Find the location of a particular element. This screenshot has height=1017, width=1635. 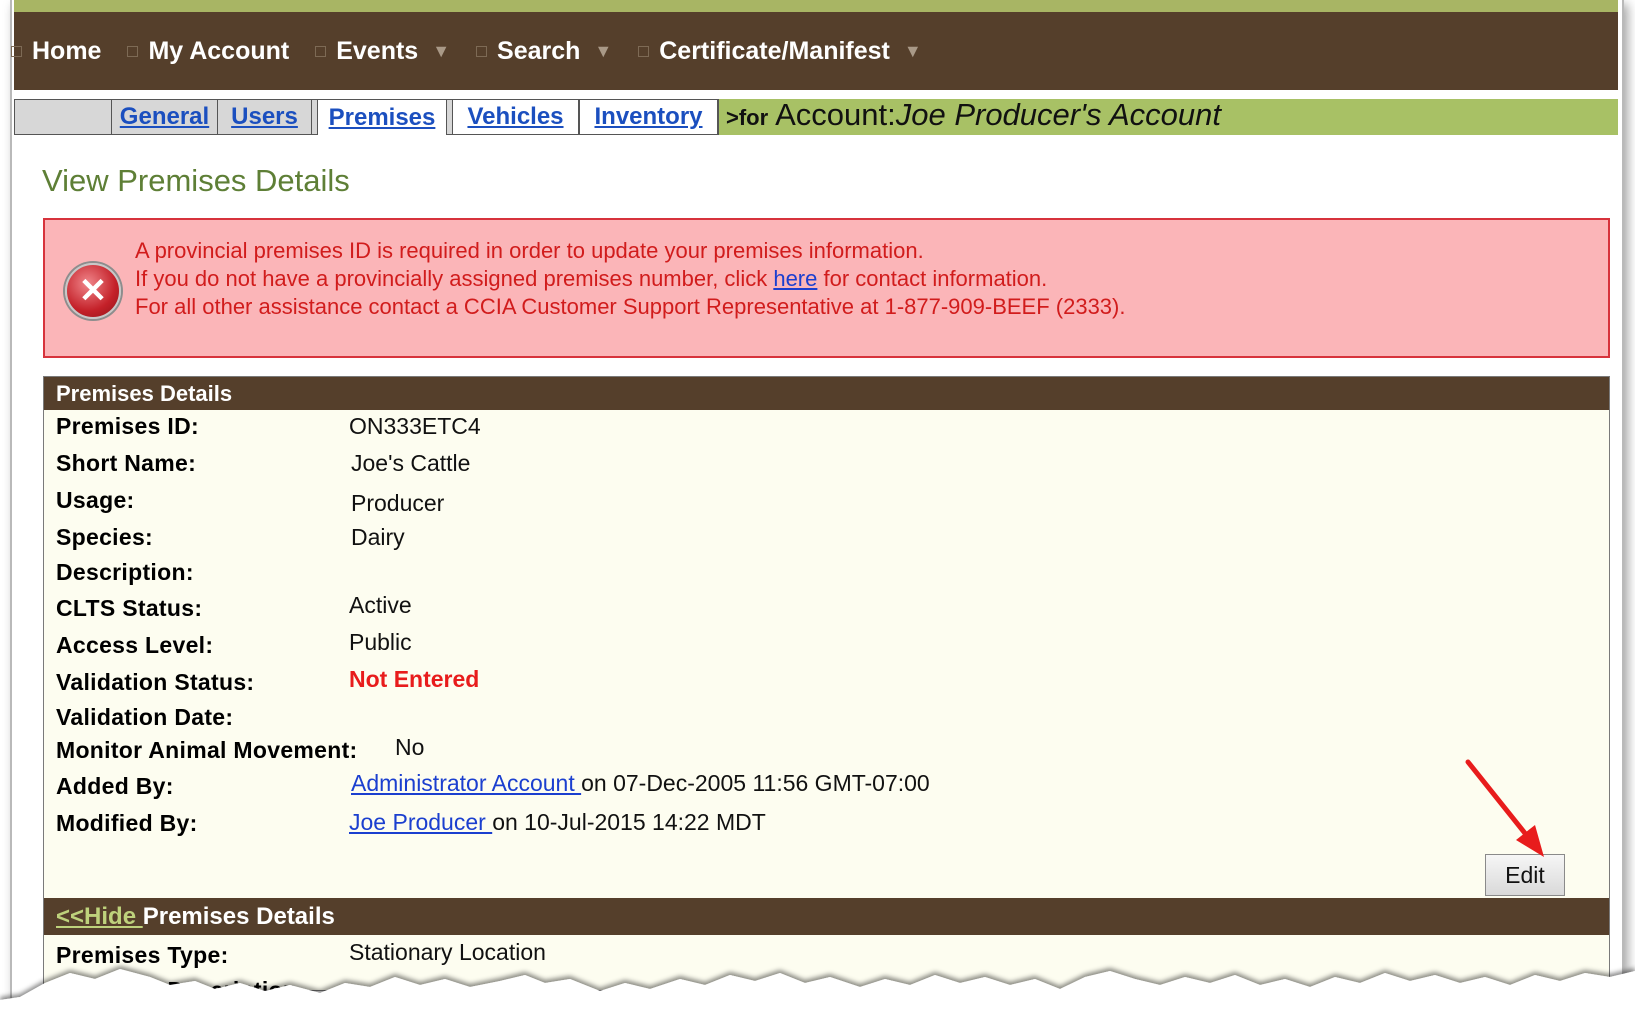

page-title: View Premises Details is located at coordinates (196, 180).